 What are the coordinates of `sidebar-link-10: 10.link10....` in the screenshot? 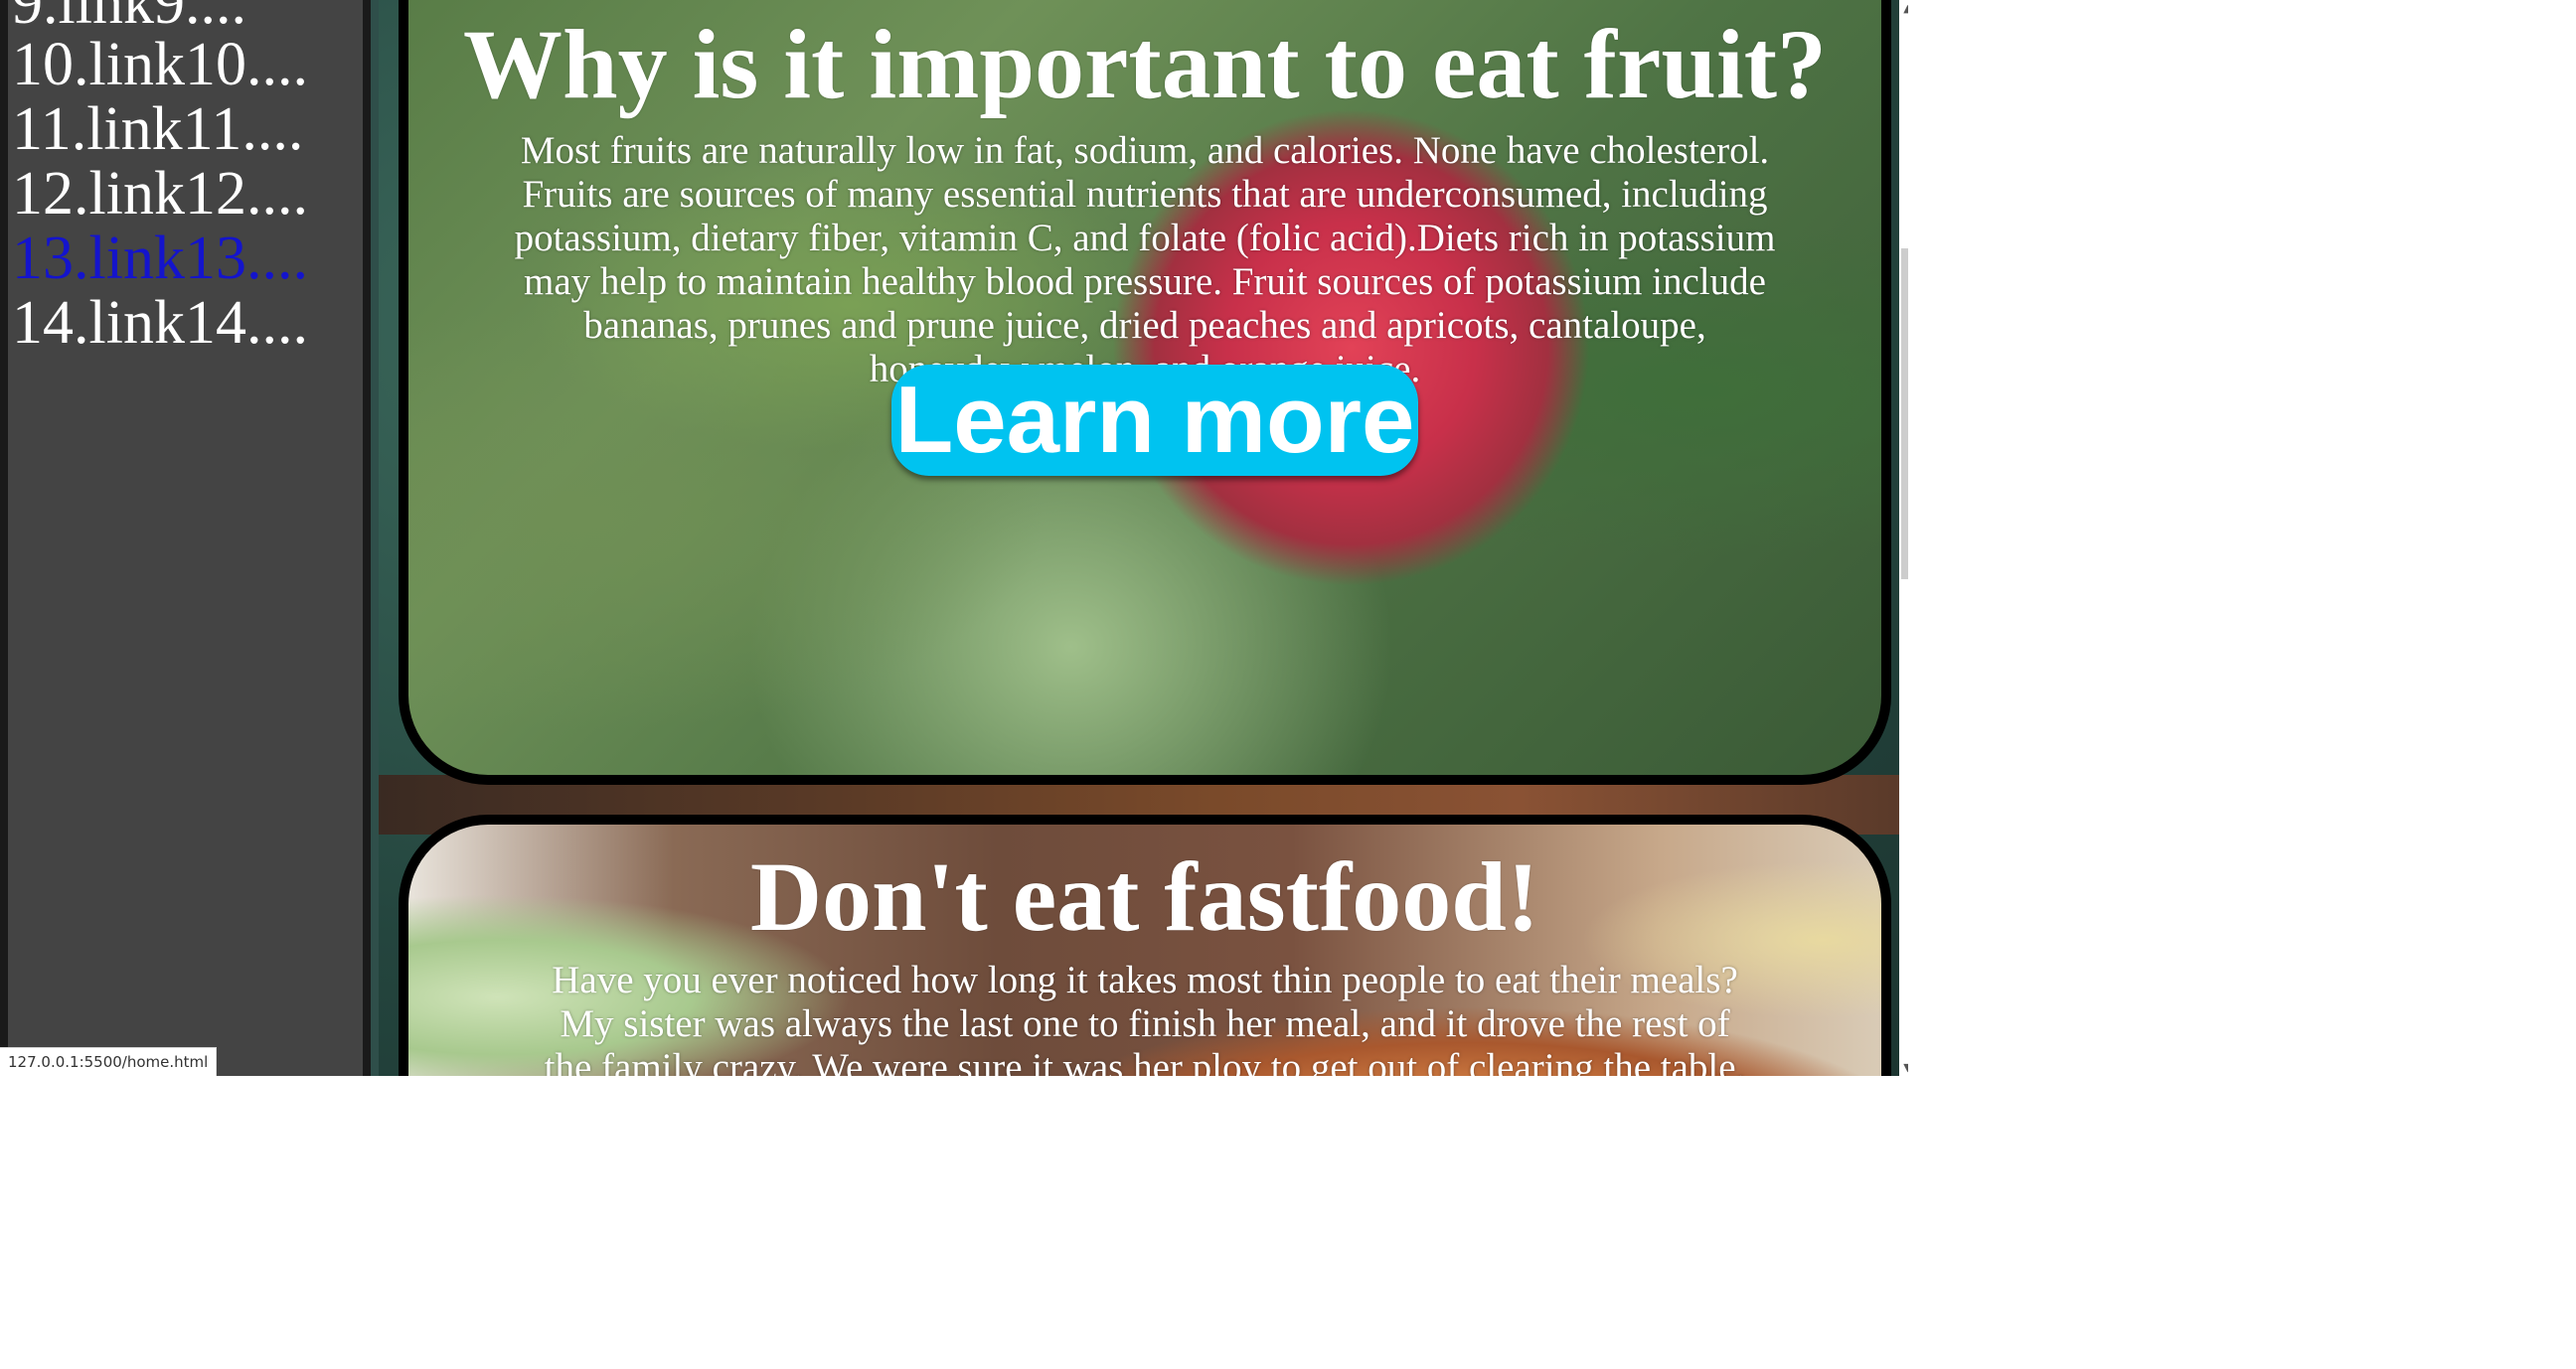 It's located at (160, 64).